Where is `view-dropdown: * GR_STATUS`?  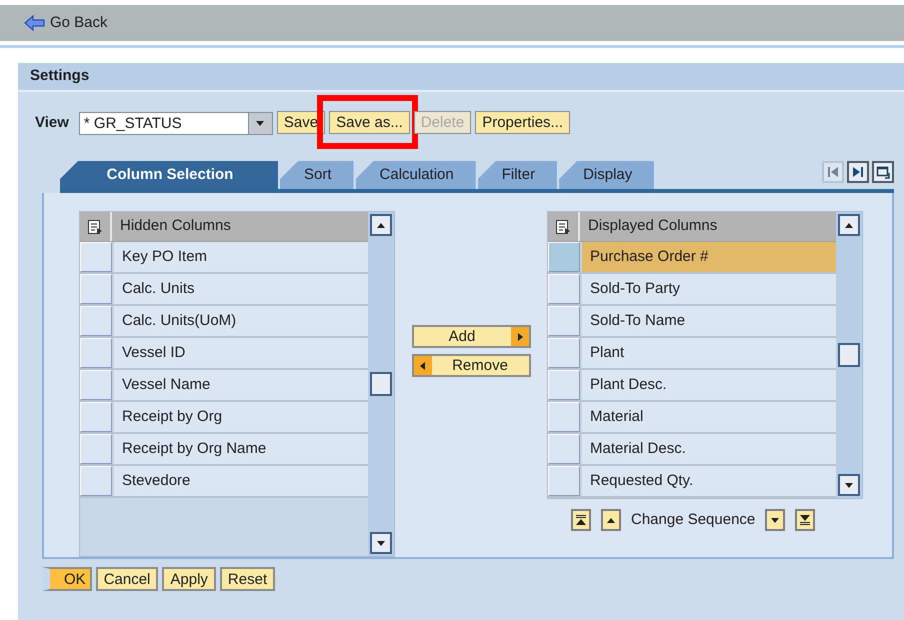
view-dropdown: * GR_STATUS is located at coordinates (175, 123).